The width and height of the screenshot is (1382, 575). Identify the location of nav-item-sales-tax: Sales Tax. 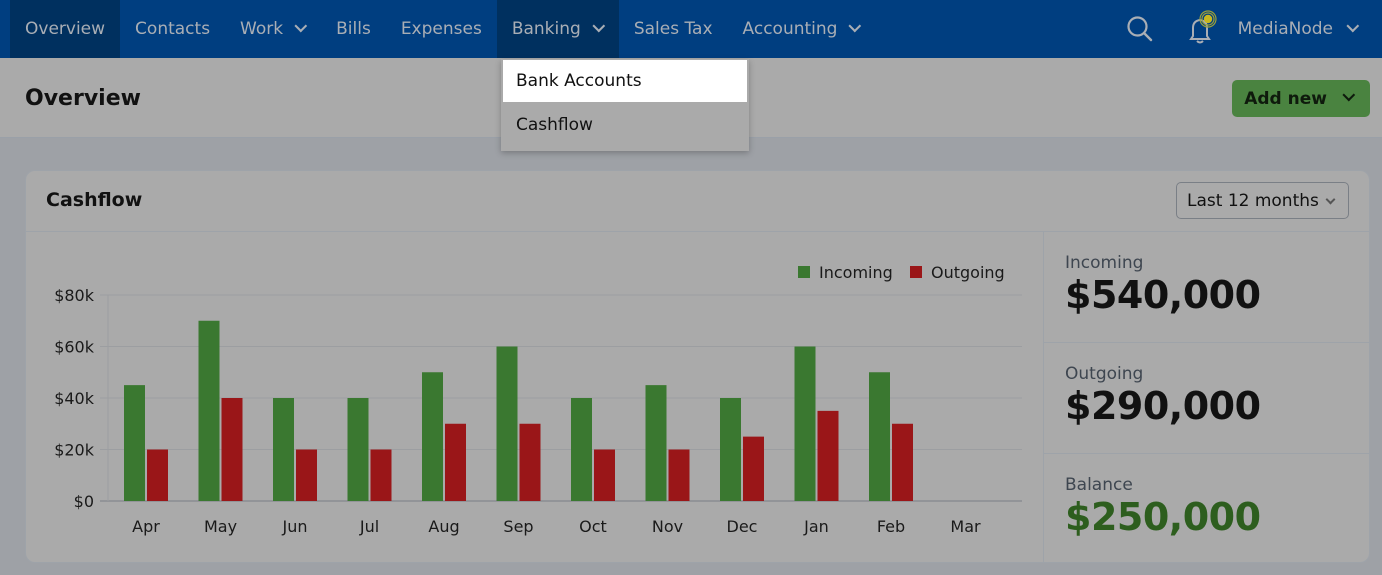
(673, 29).